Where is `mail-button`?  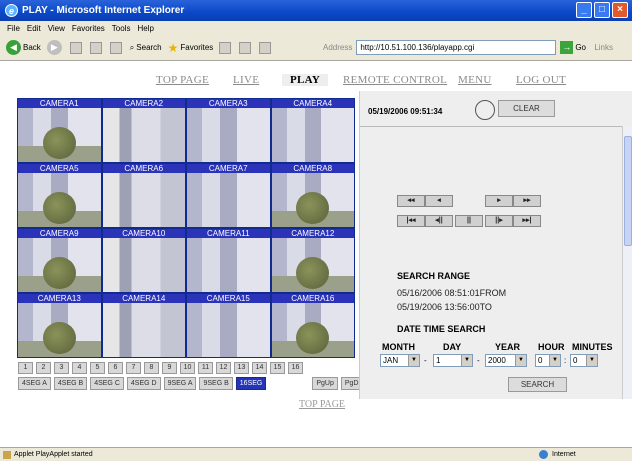
mail-button is located at coordinates (246, 47).